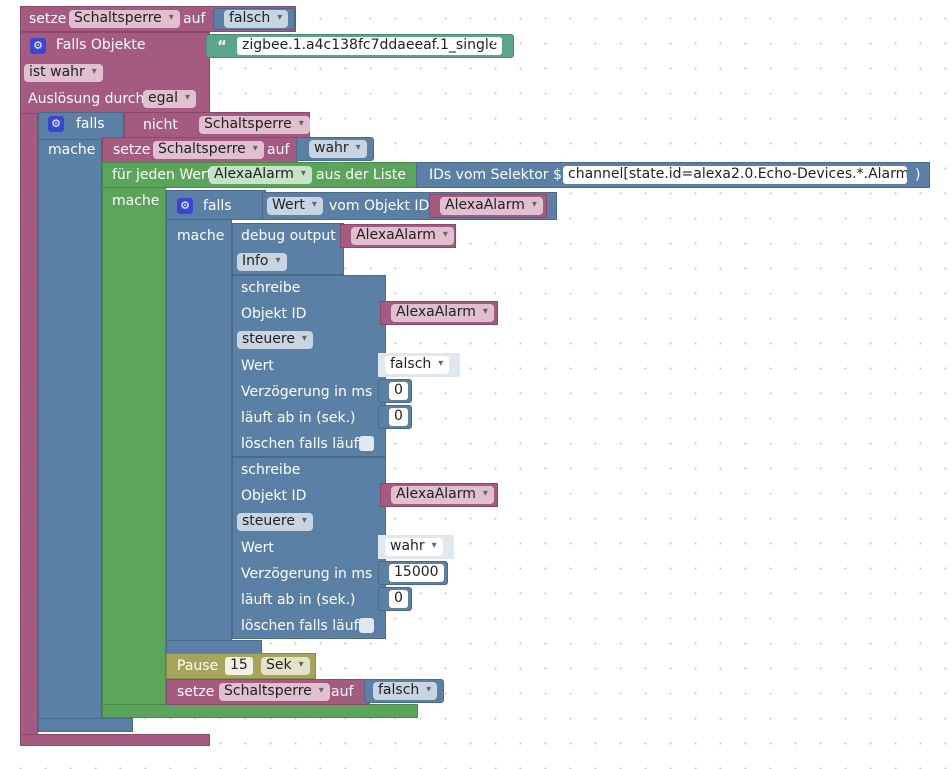  I want to click on object-id-field: zigbee.1.a4c138fc7ddaeeaf.1_single, so click(370, 46).